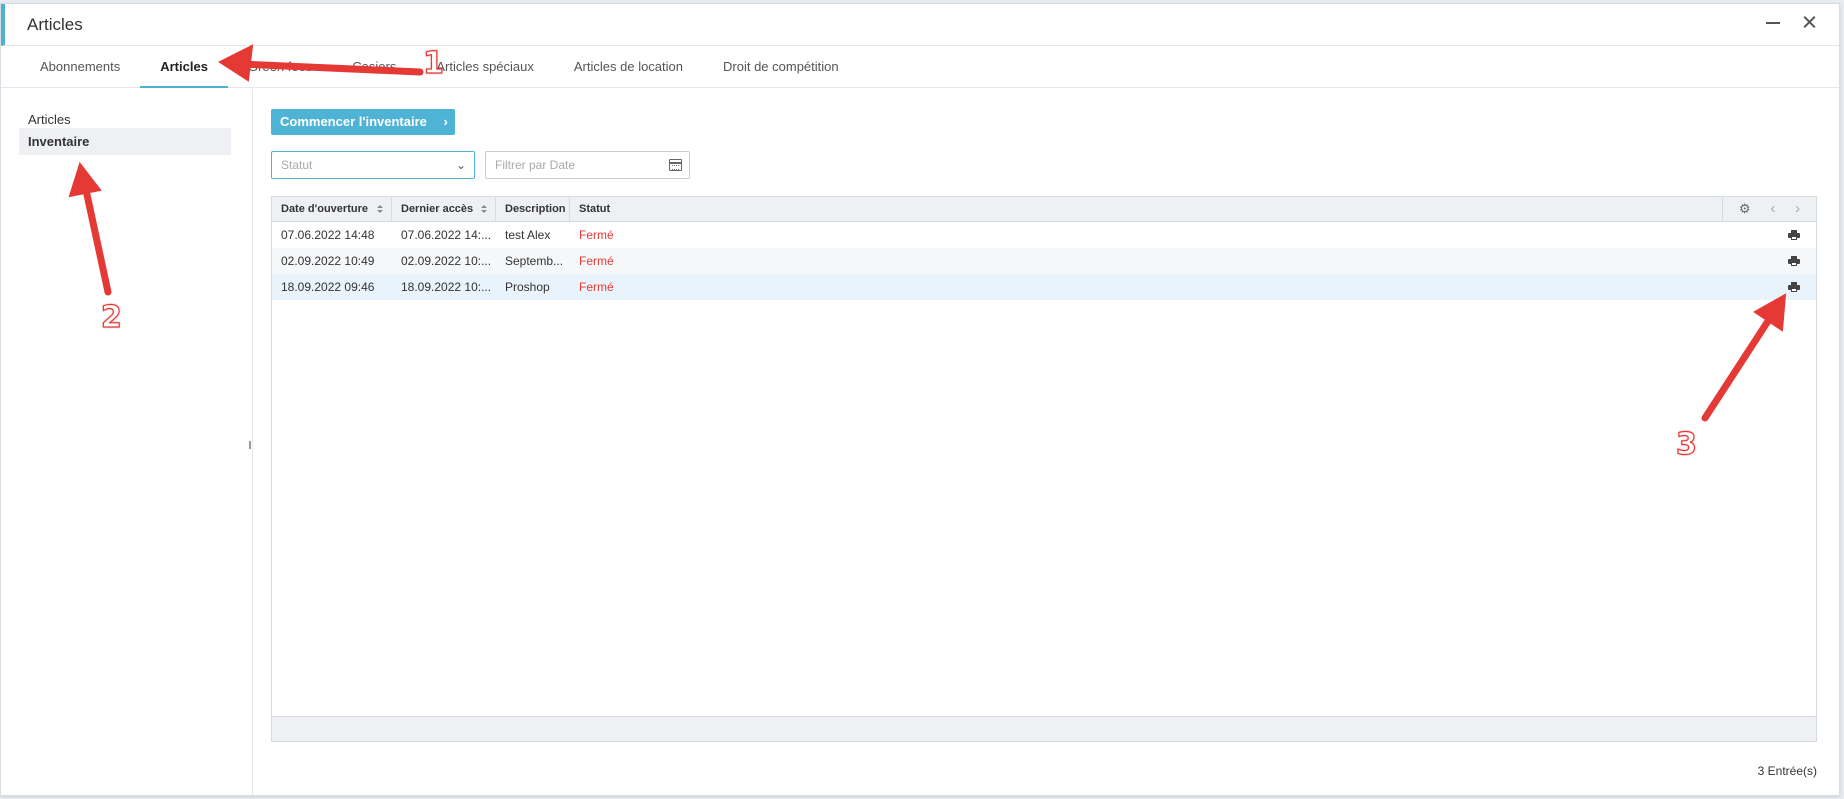 Image resolution: width=1844 pixels, height=799 pixels. Describe the element at coordinates (460, 165) in the screenshot. I see `chevron-down-icon: ⌄` at that location.